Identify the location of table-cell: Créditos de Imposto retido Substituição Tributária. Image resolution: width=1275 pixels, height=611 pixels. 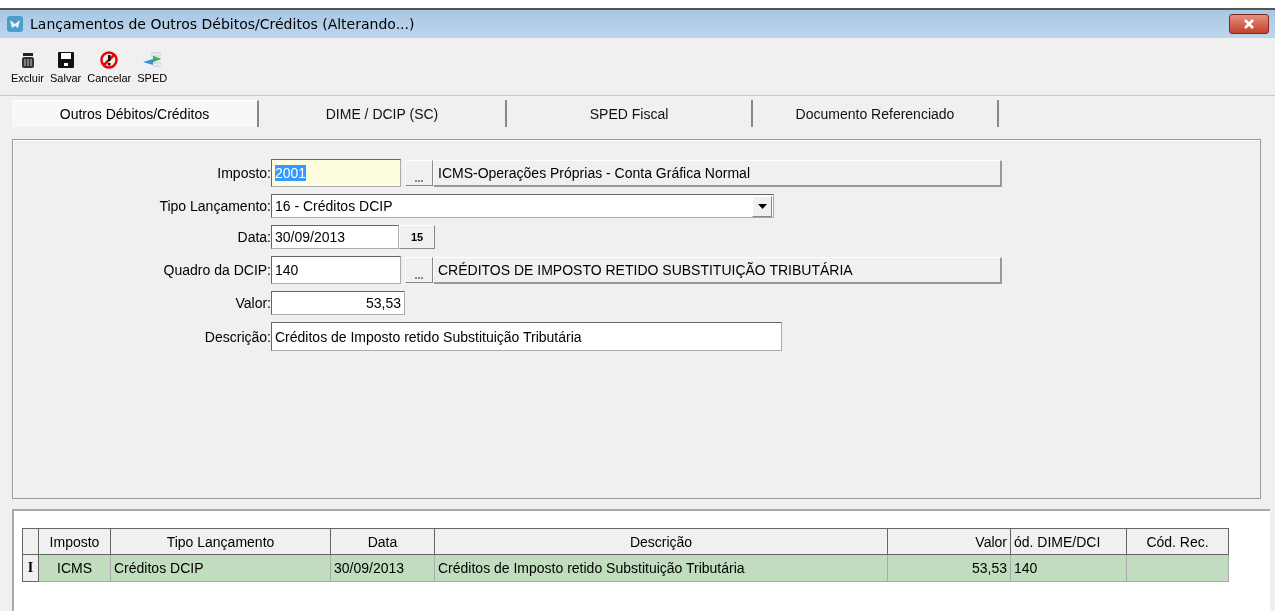
(661, 568).